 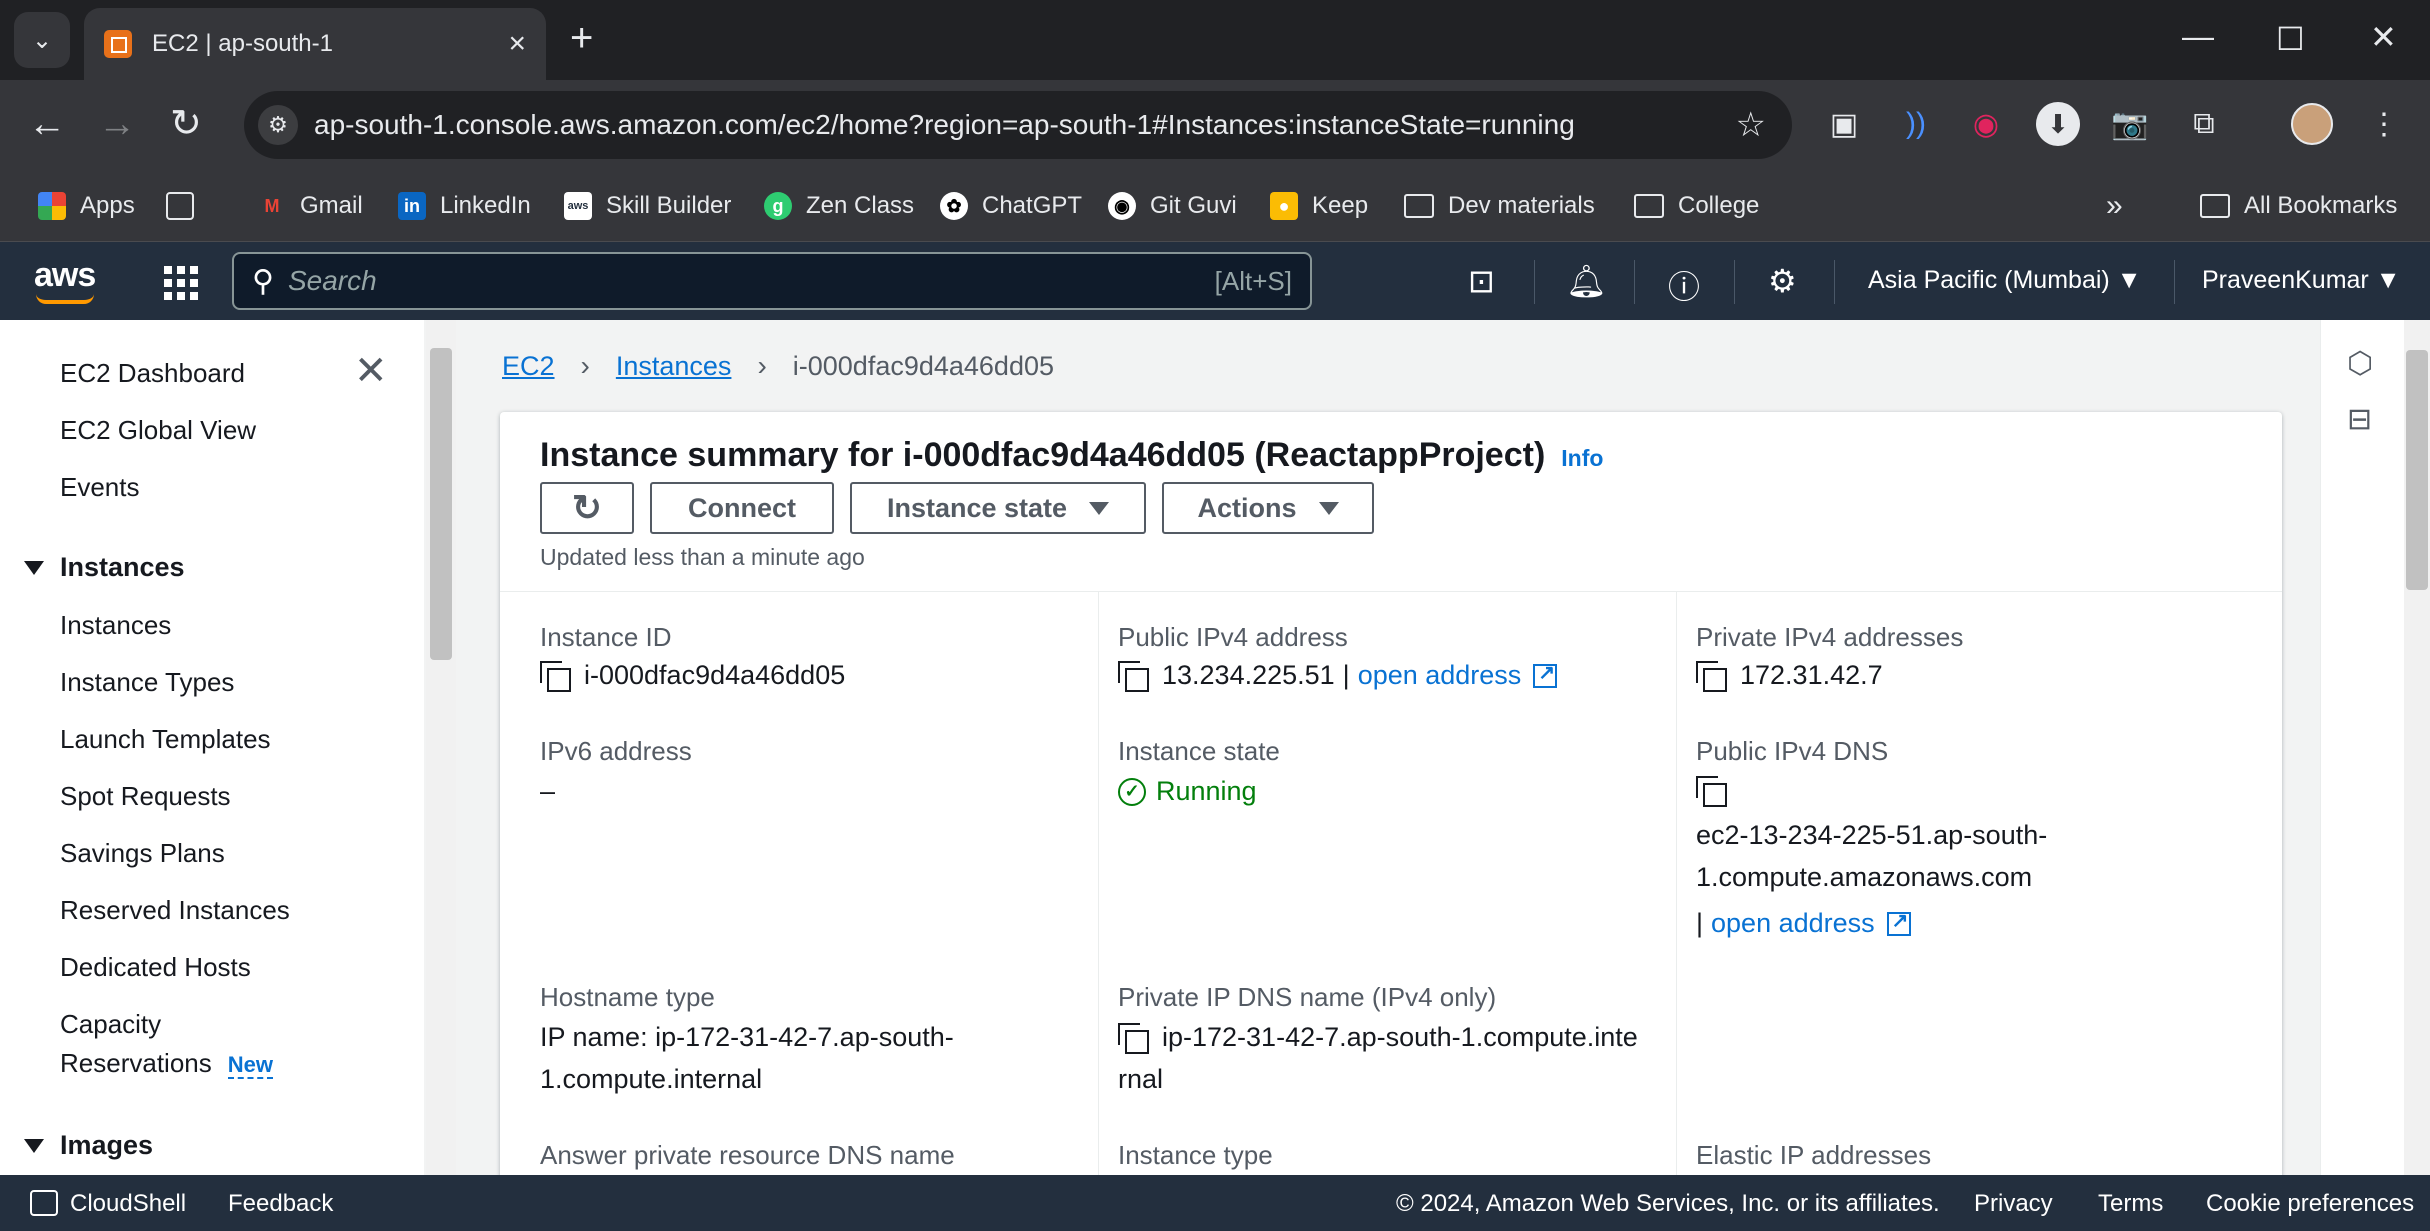 What do you see at coordinates (2359, 419) in the screenshot?
I see `tutorial-panel-icon: ⊟` at bounding box center [2359, 419].